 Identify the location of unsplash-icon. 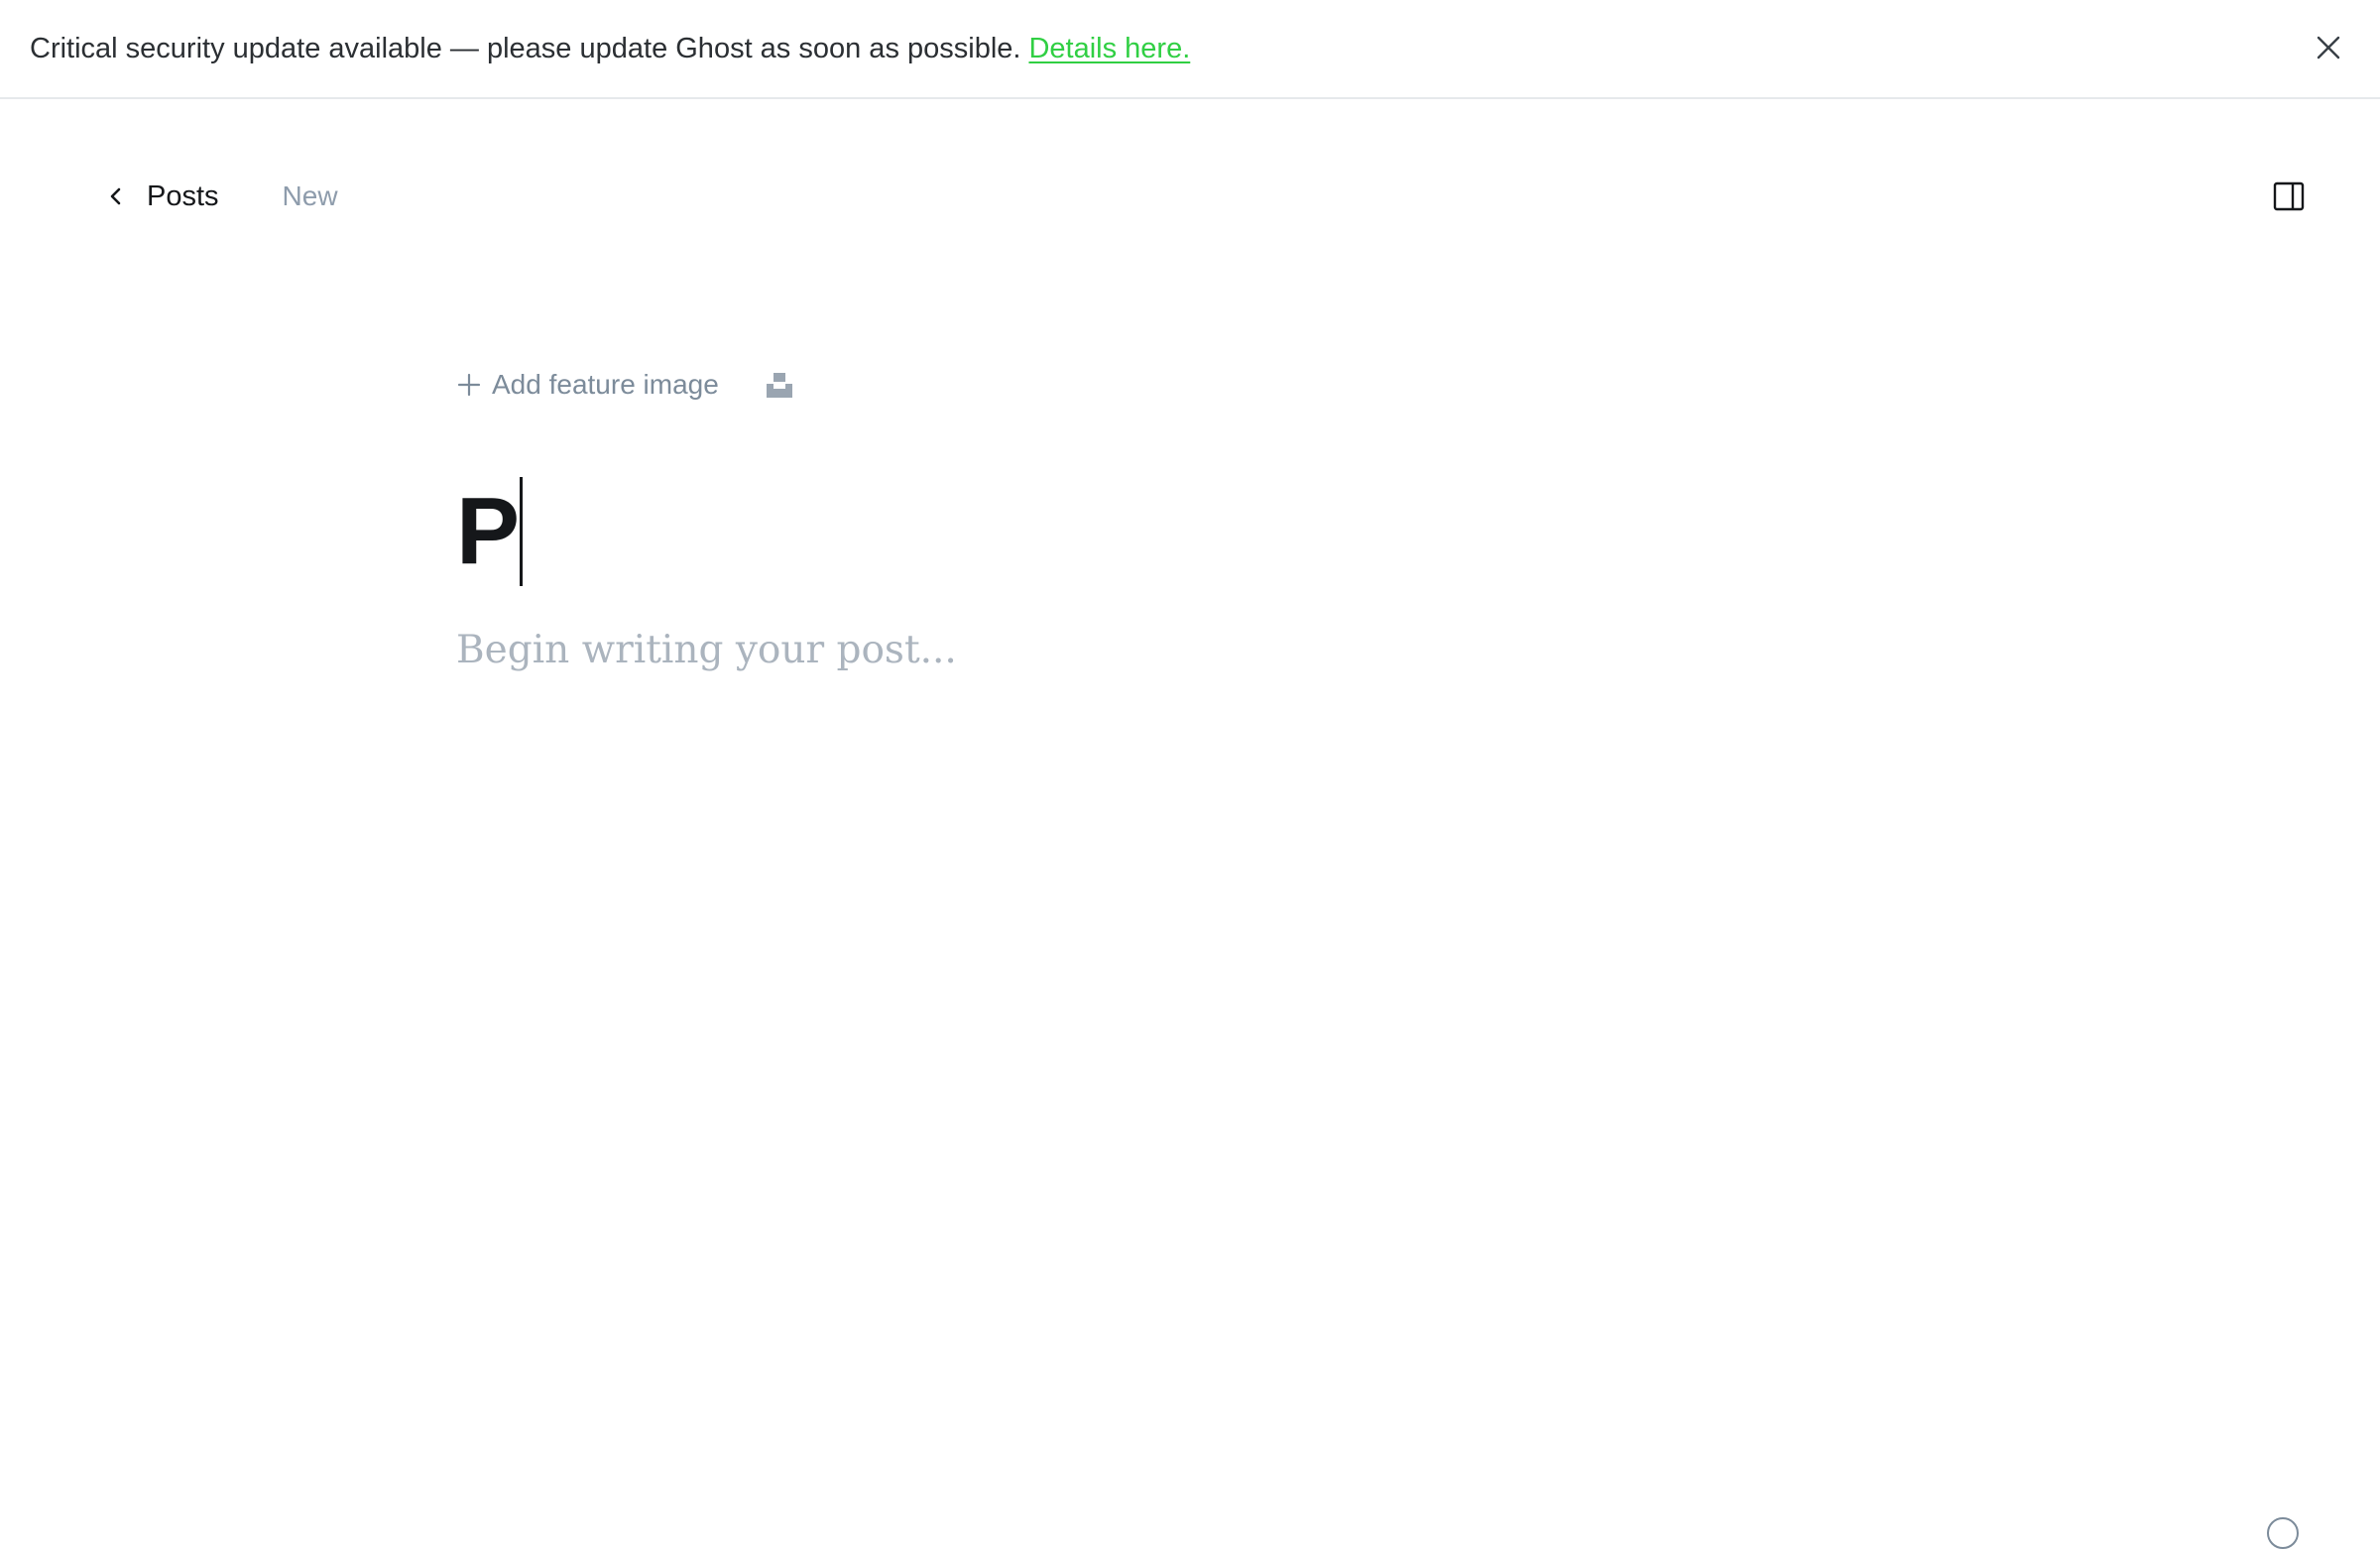
(779, 385).